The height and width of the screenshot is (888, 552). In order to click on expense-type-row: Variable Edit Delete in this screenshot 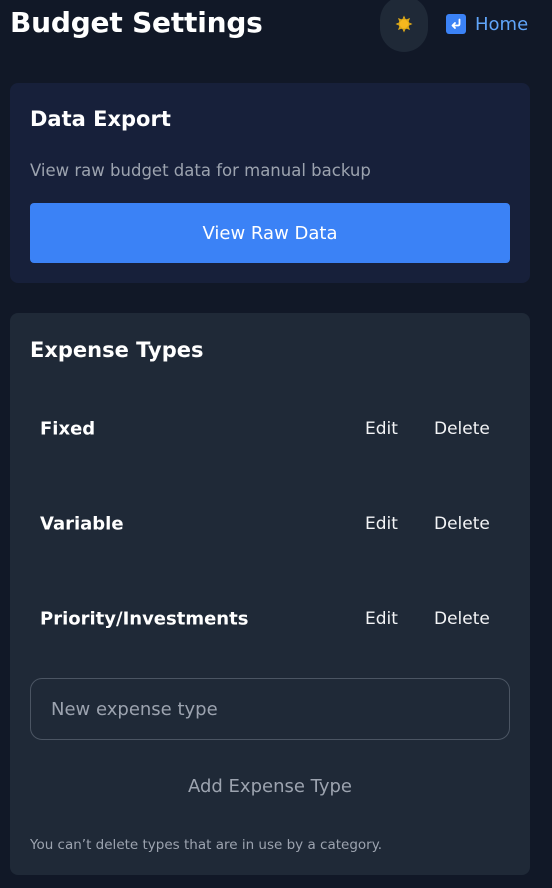, I will do `click(270, 524)`.